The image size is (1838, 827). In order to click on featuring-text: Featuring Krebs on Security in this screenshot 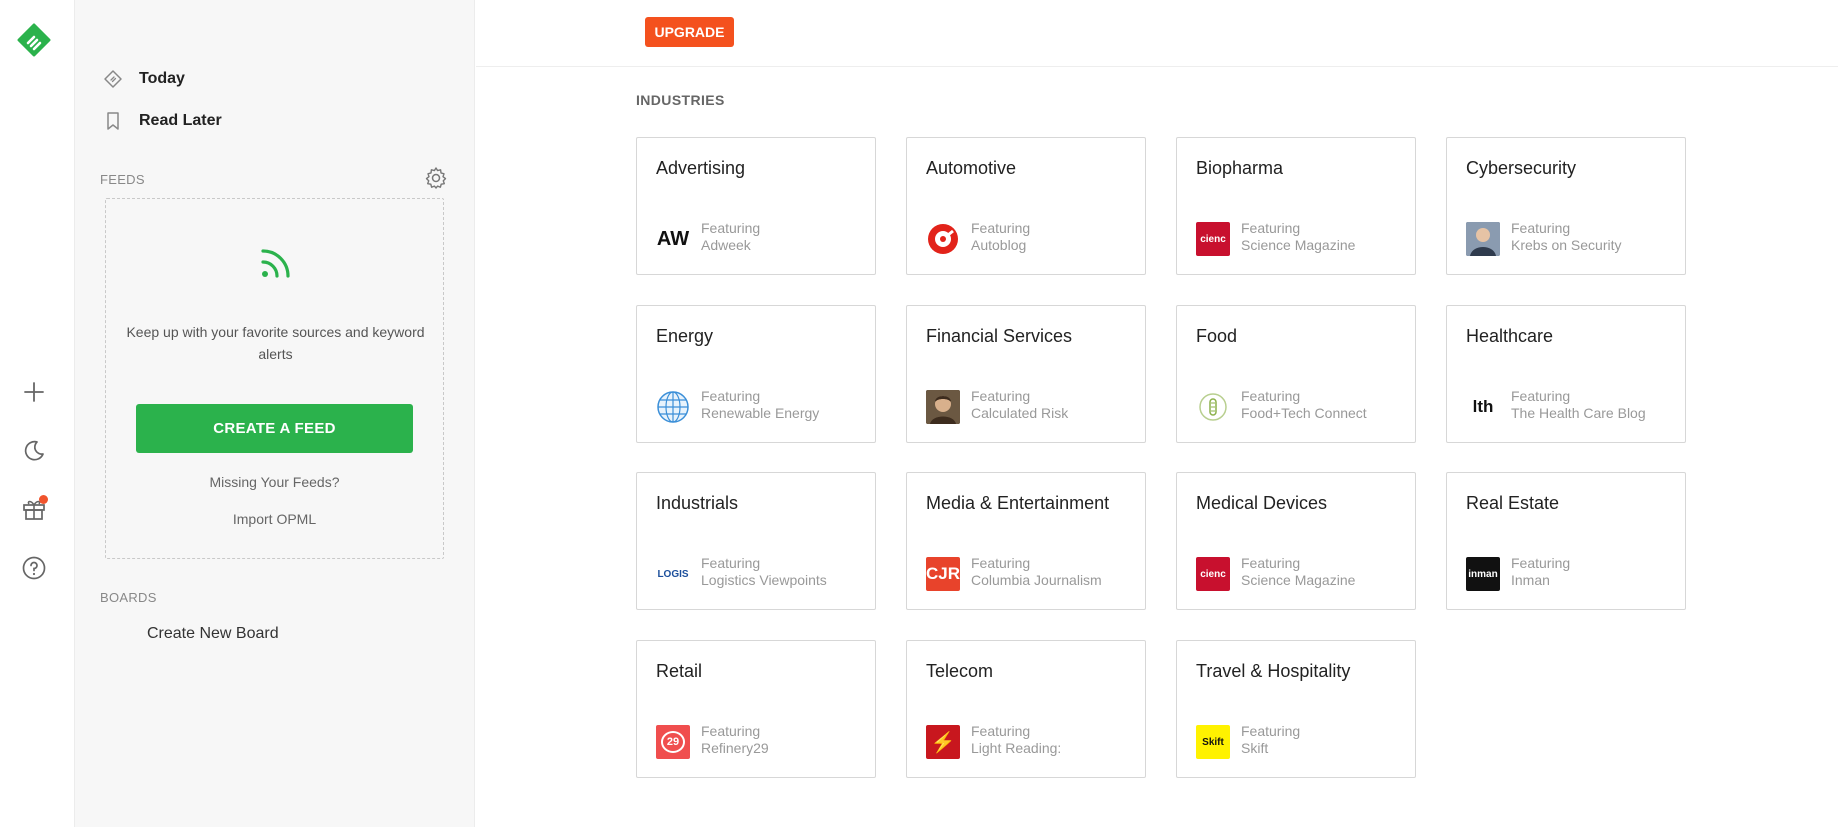, I will do `click(1566, 237)`.